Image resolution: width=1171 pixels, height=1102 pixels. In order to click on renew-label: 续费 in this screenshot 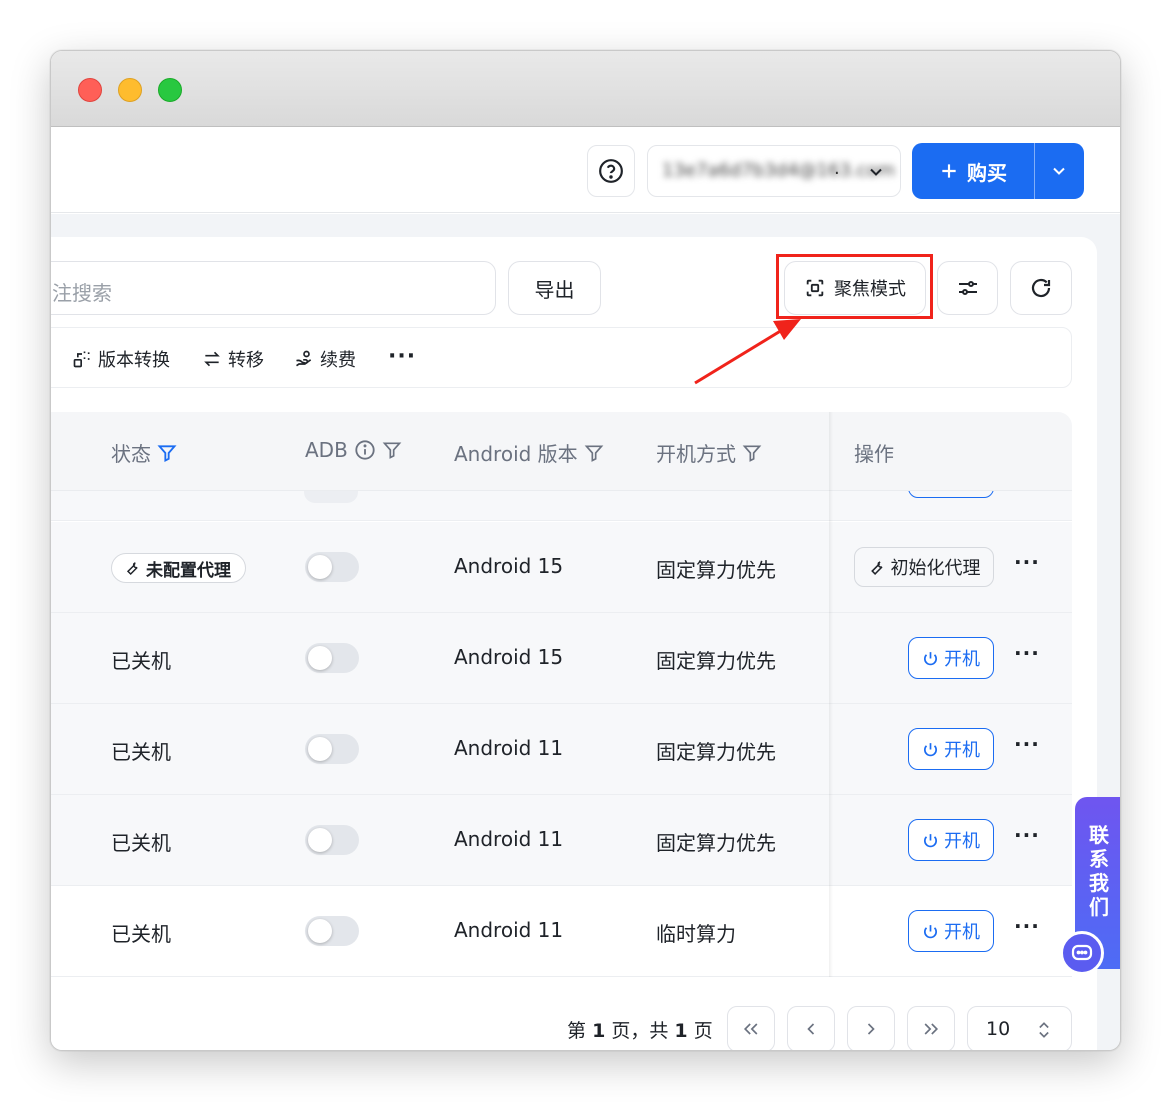, I will do `click(338, 360)`.